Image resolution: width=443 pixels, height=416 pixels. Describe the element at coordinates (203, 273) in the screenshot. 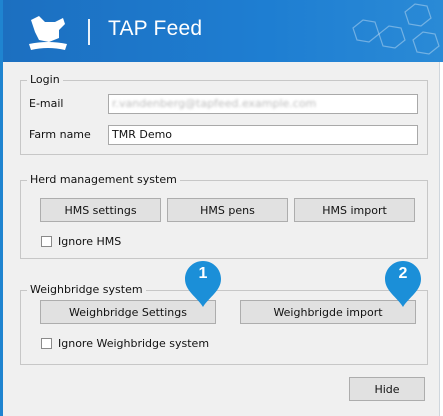

I see `callout-number-1: 1` at that location.